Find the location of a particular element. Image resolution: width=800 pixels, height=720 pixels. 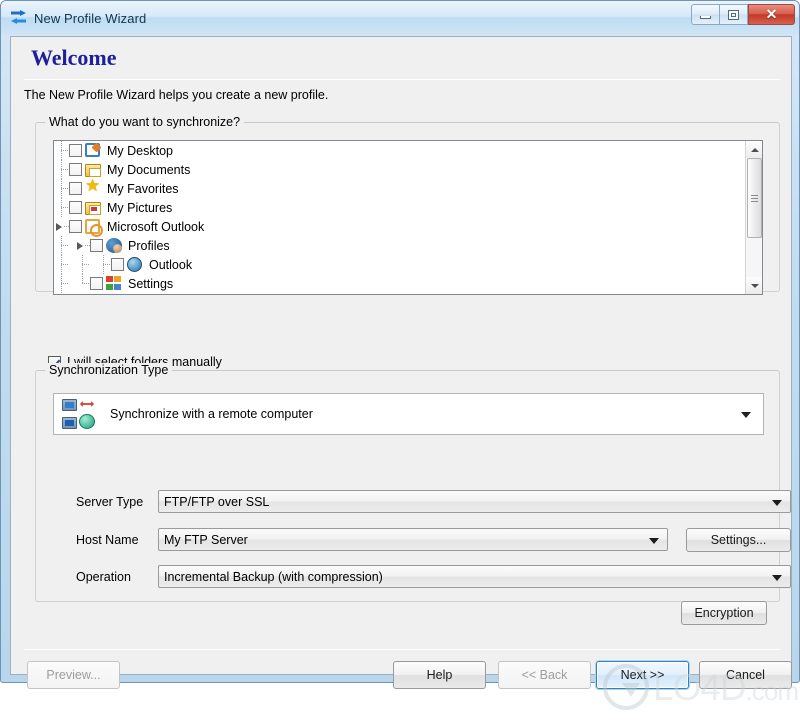

tree-node-label: Outlook is located at coordinates (171, 264).